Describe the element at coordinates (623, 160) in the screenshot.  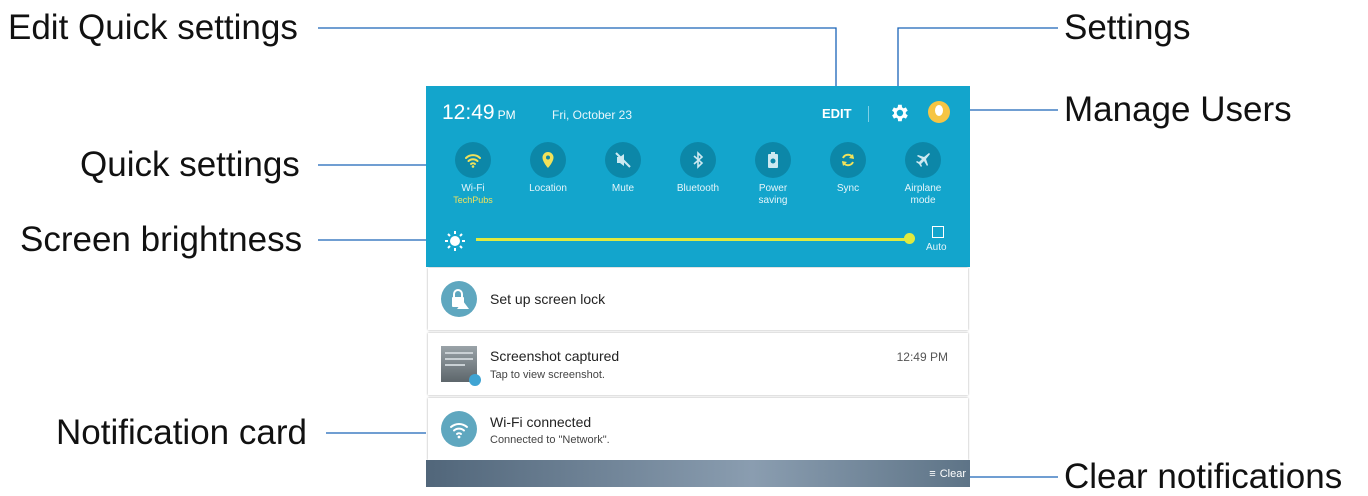
I see `mute-icon` at that location.